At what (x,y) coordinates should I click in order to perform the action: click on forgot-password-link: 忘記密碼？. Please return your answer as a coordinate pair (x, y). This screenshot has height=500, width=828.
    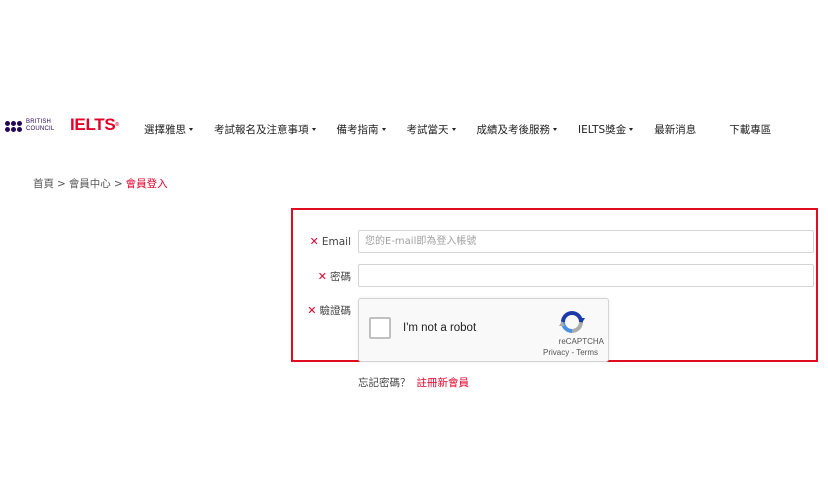
    Looking at the image, I should click on (384, 383).